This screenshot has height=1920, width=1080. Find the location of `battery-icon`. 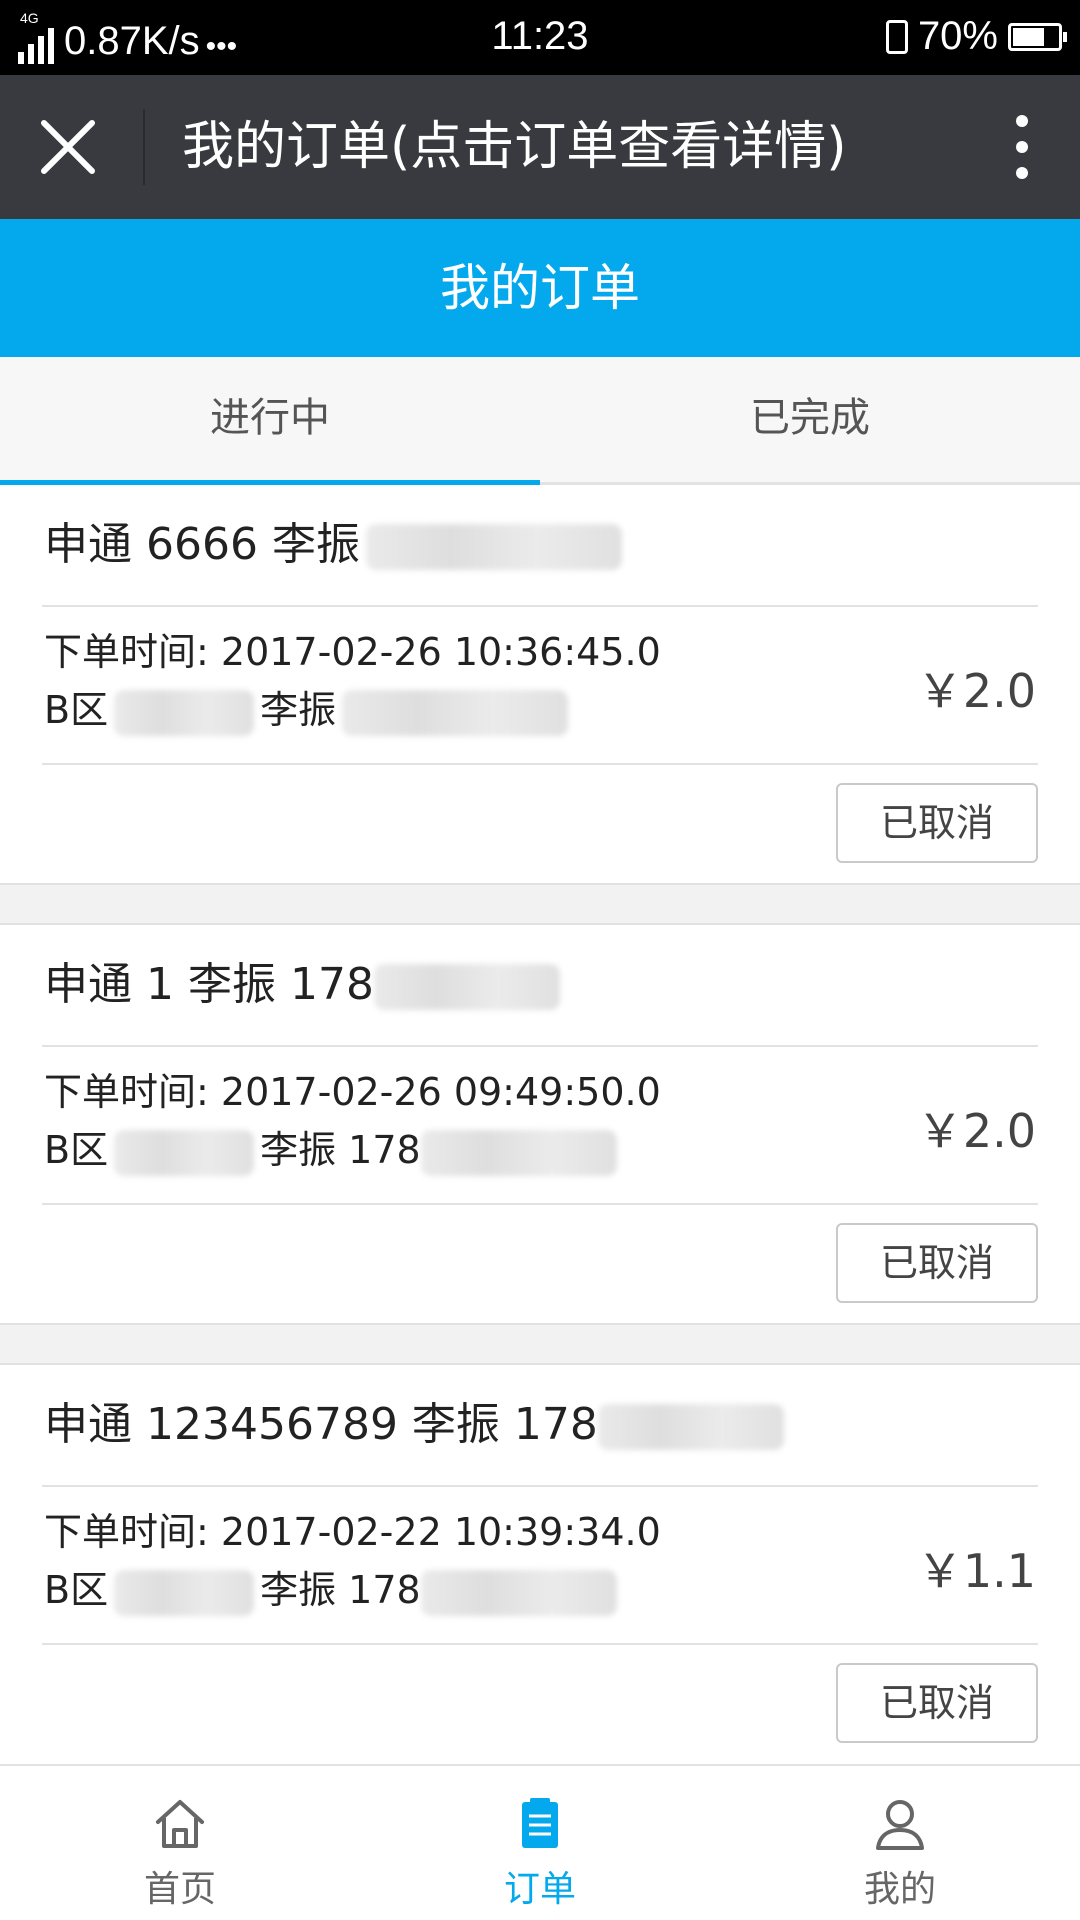

battery-icon is located at coordinates (1037, 36).